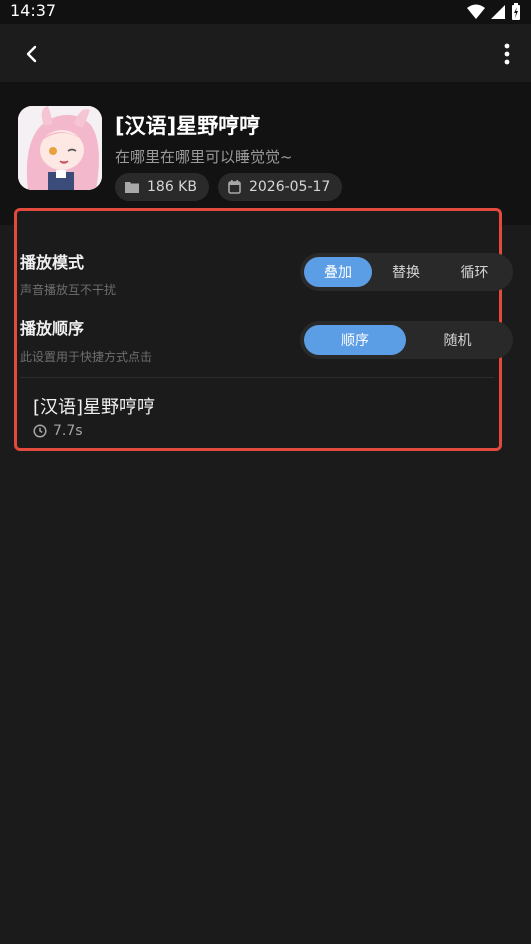  I want to click on status-bar: 14:37, so click(265, 12).